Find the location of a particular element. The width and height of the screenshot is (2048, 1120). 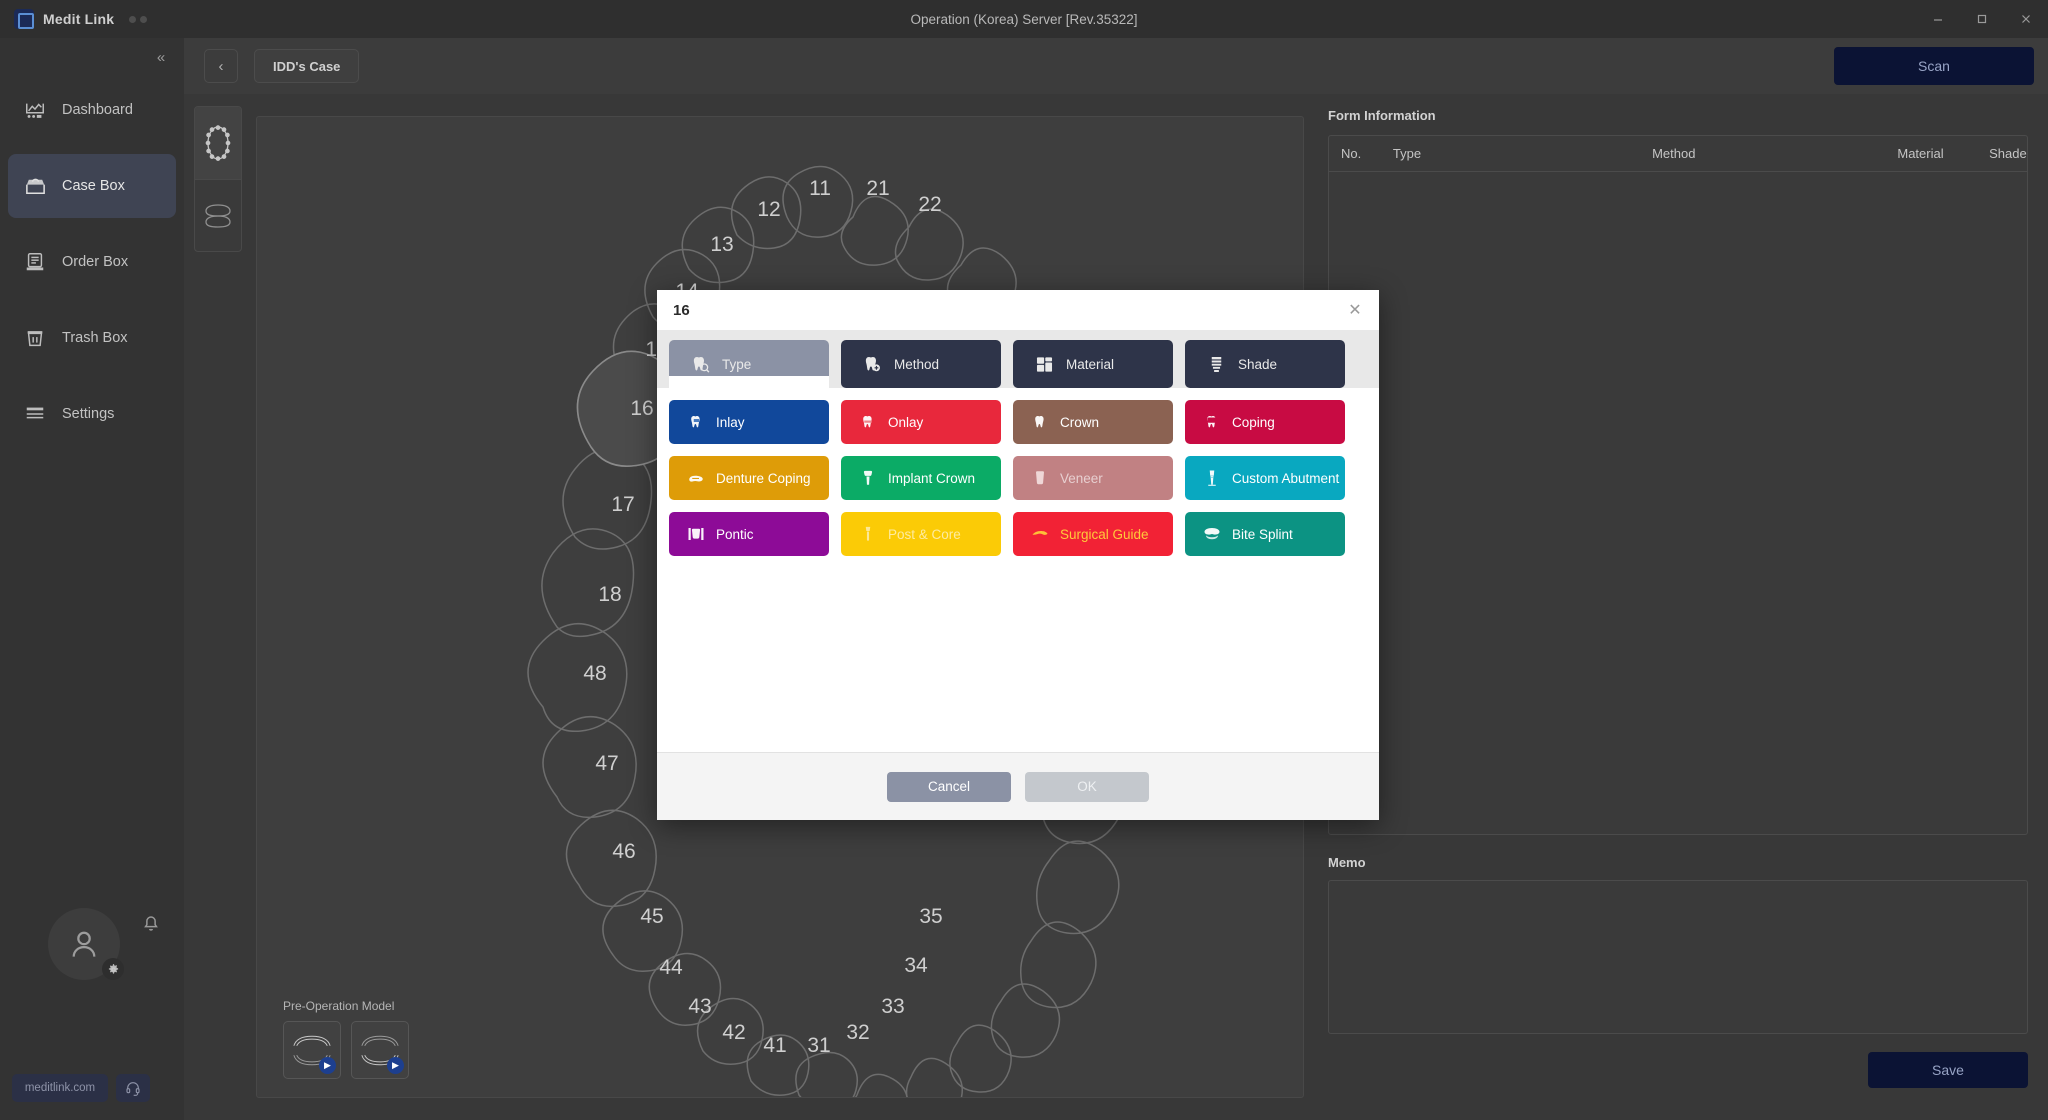

memo-input is located at coordinates (1678, 957).